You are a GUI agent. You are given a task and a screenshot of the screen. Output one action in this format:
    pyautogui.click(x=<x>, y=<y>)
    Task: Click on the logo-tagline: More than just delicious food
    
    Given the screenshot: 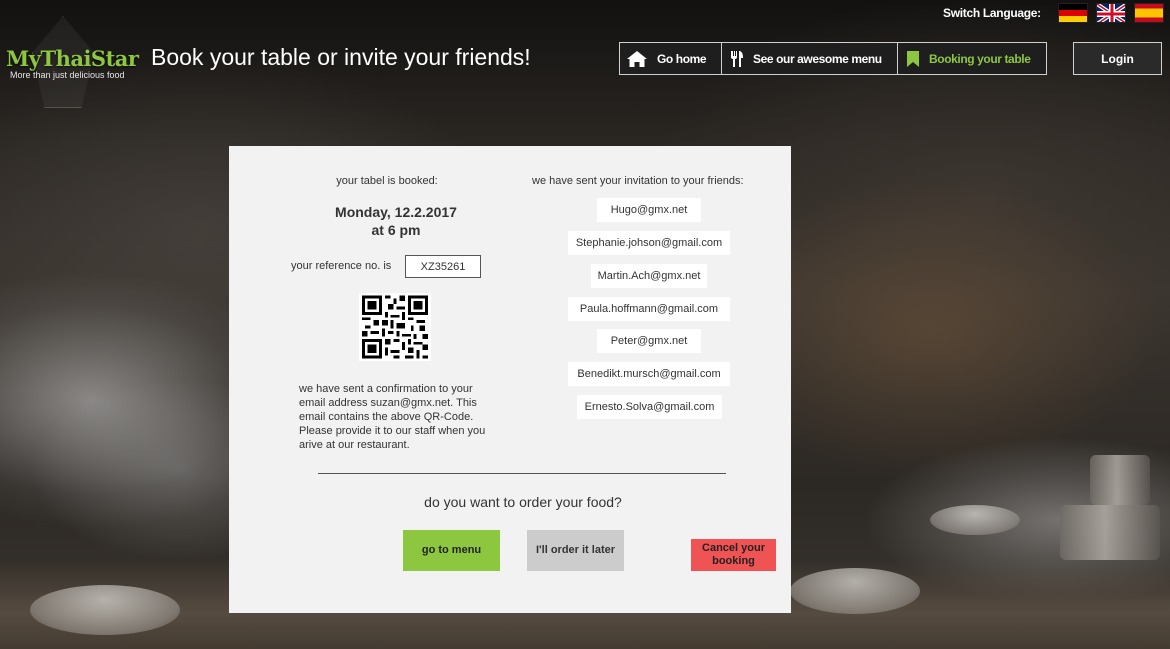 What is the action you would take?
    pyautogui.click(x=67, y=75)
    